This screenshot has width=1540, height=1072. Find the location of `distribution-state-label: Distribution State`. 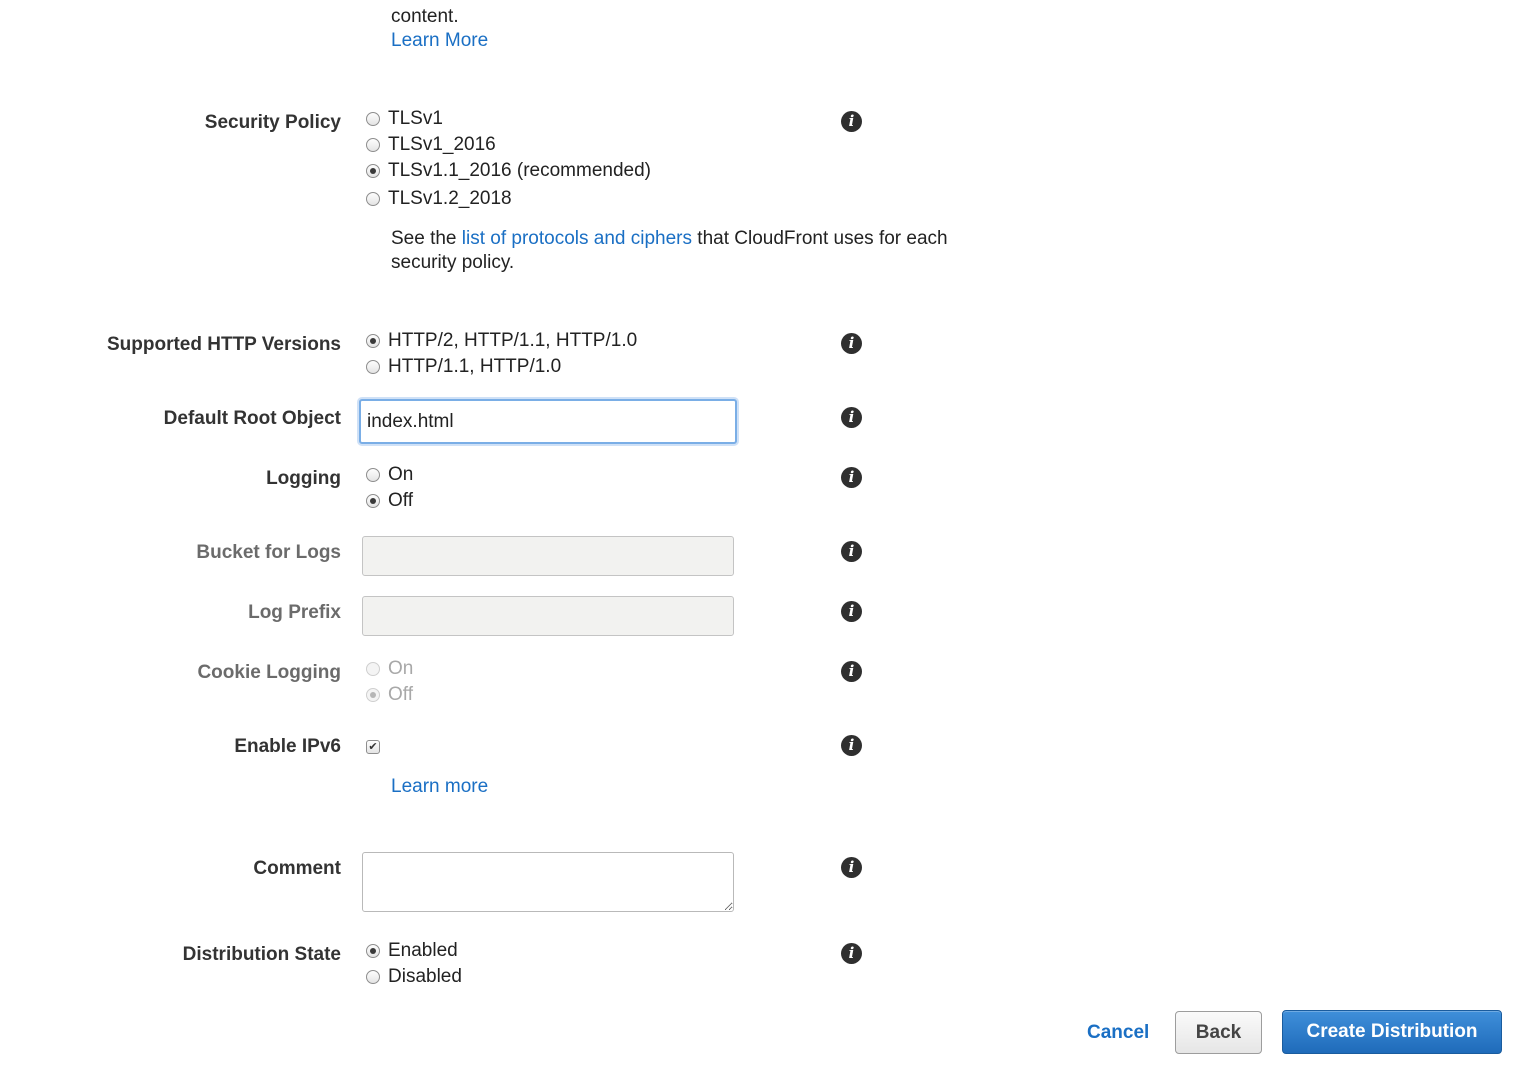

distribution-state-label: Distribution State is located at coordinates (261, 954).